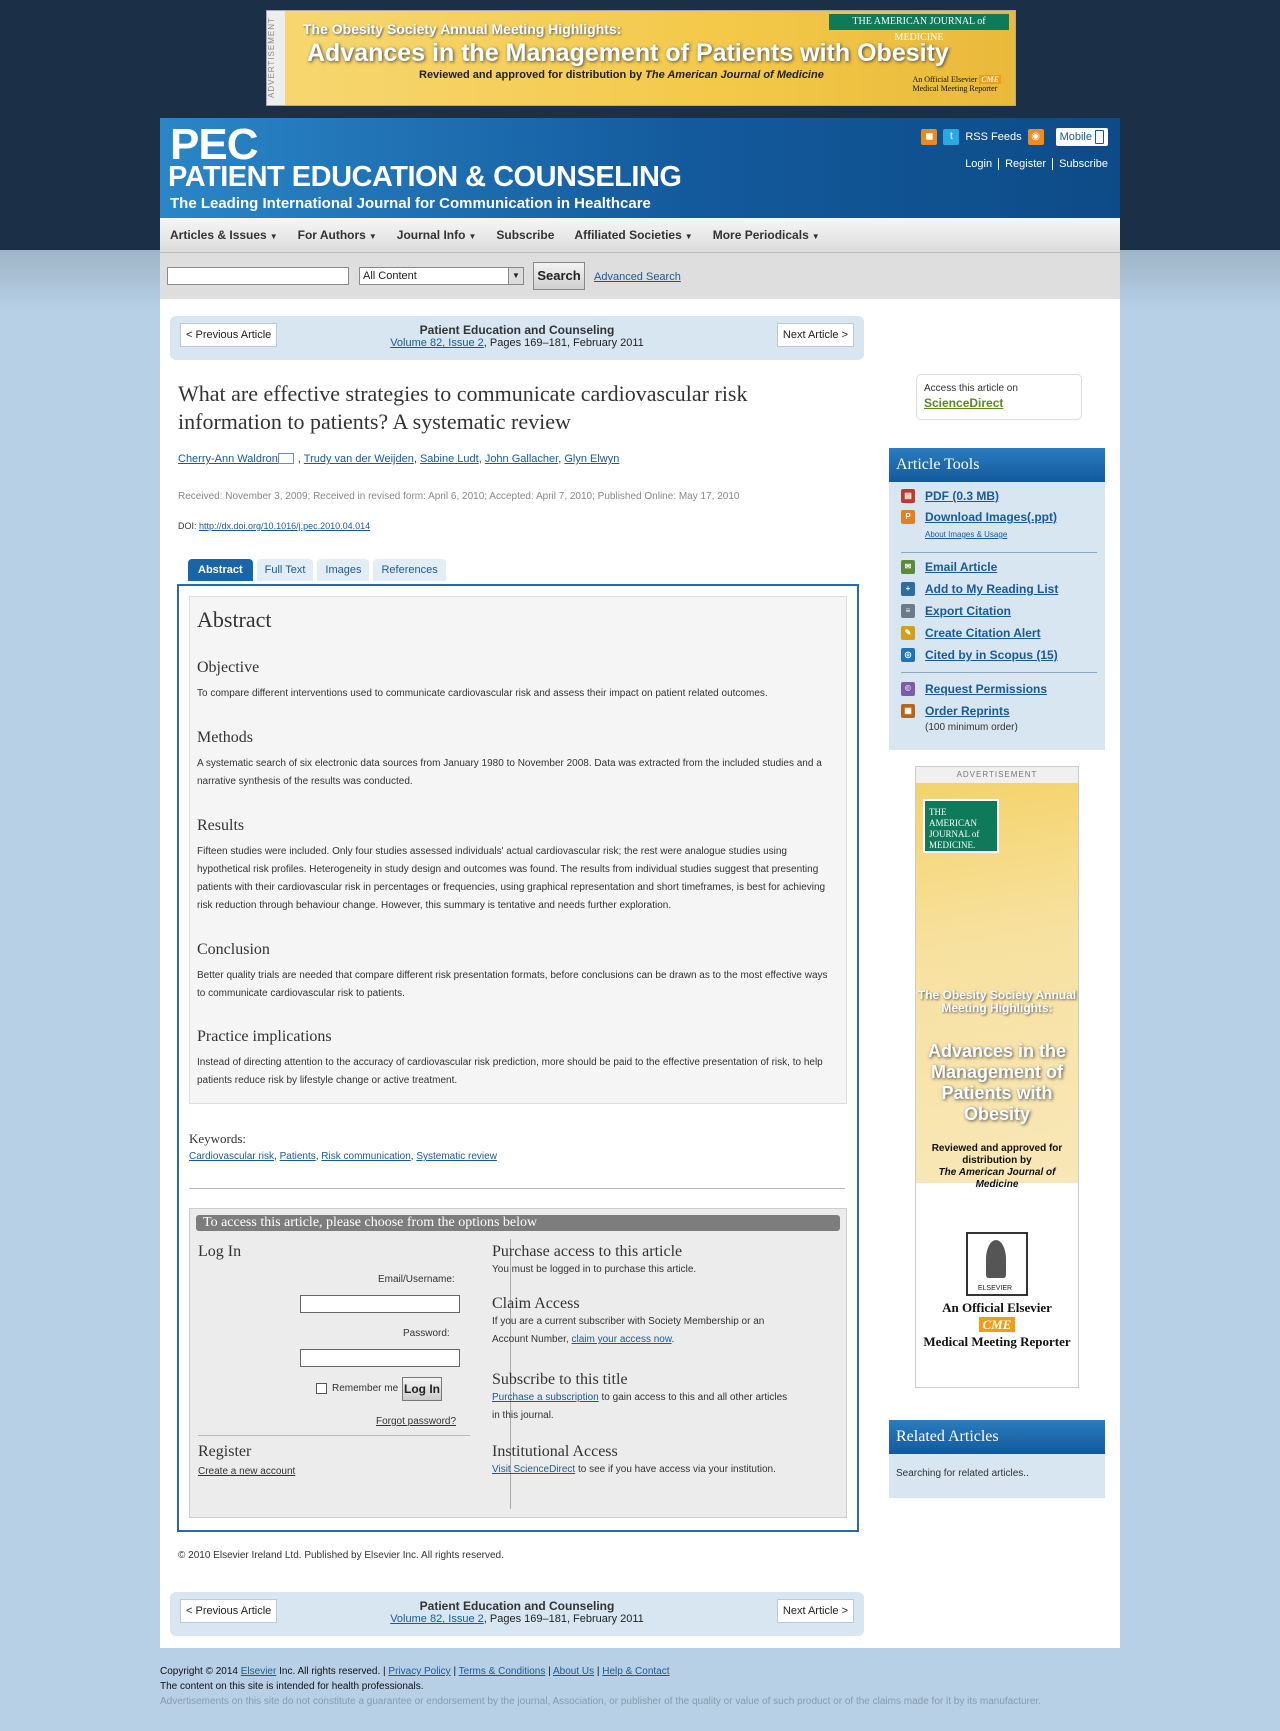 This screenshot has height=1731, width=1280. What do you see at coordinates (621, 1339) in the screenshot?
I see `claim-access-link: claim your access now` at bounding box center [621, 1339].